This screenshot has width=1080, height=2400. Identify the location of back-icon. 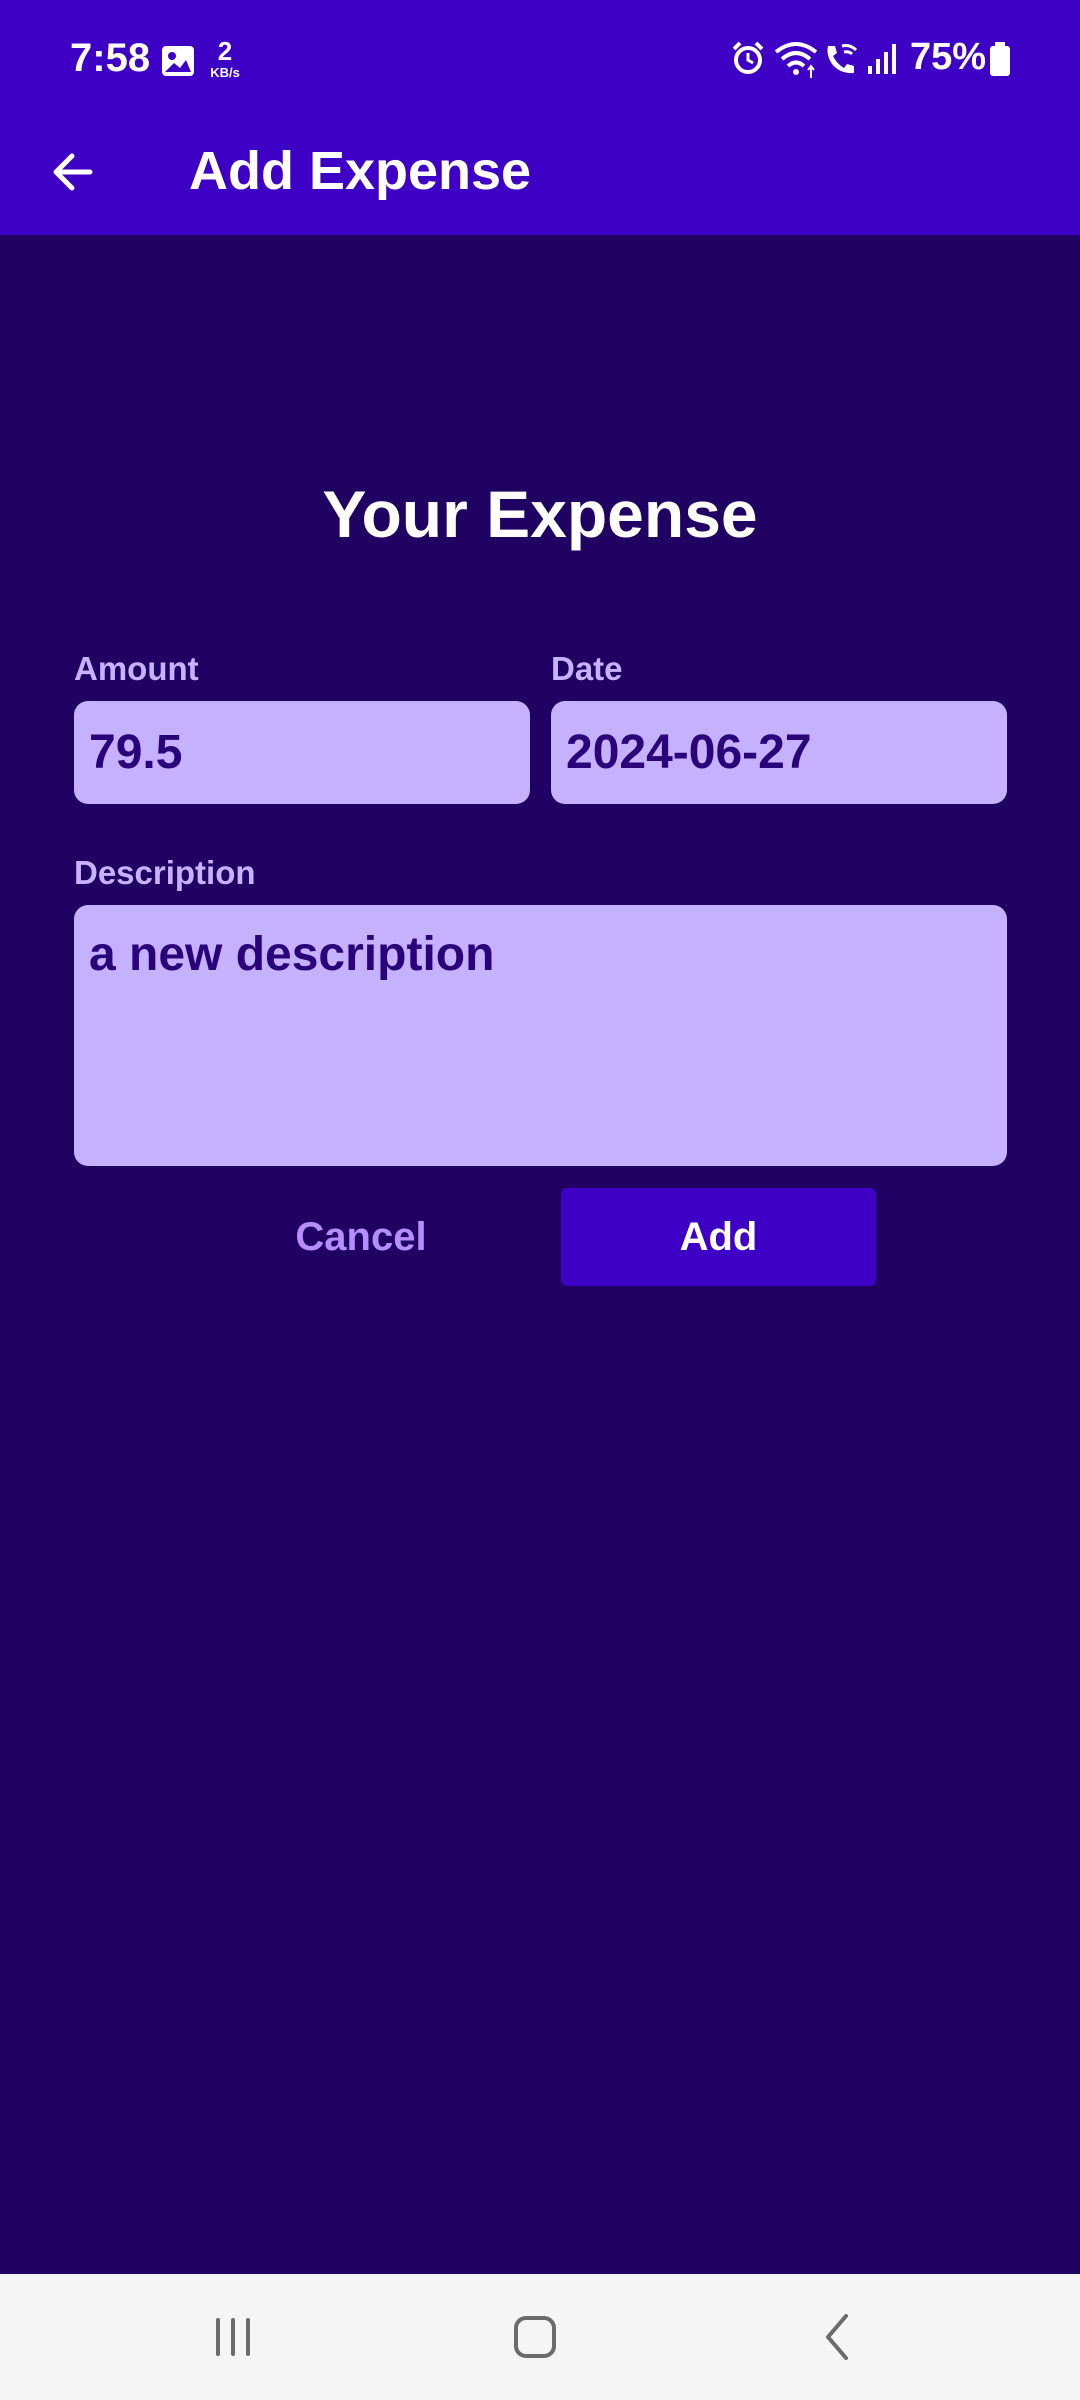
(839, 2337).